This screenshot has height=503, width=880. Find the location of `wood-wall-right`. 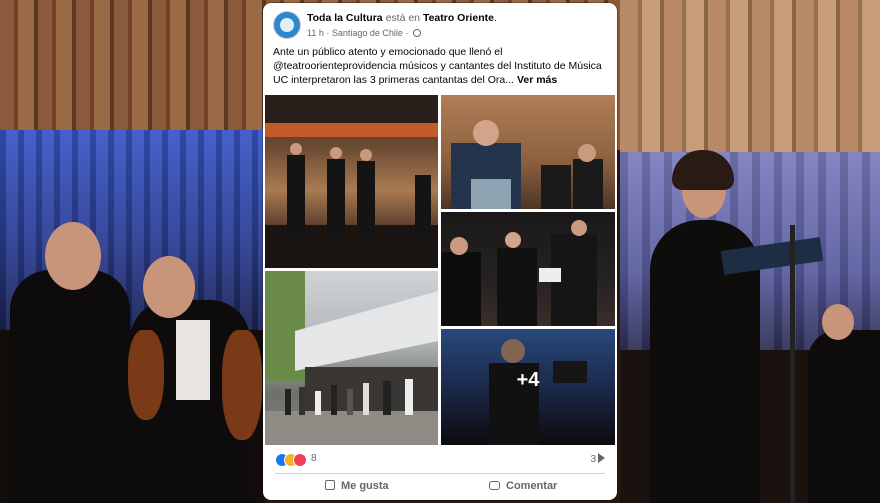

wood-wall-right is located at coordinates (750, 82).